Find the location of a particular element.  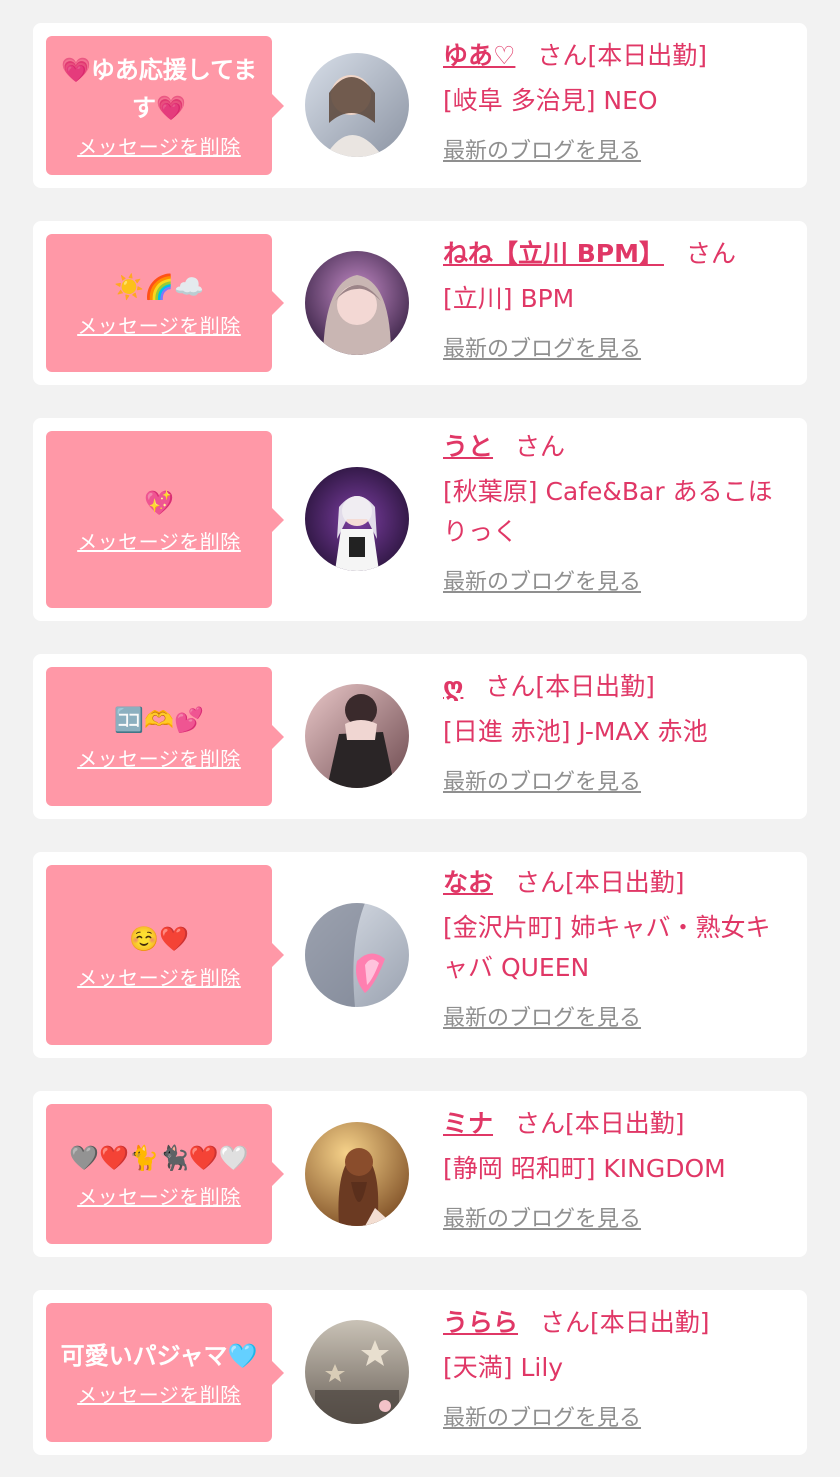

message-text: ☀️🌈☁️ is located at coordinates (159, 286).